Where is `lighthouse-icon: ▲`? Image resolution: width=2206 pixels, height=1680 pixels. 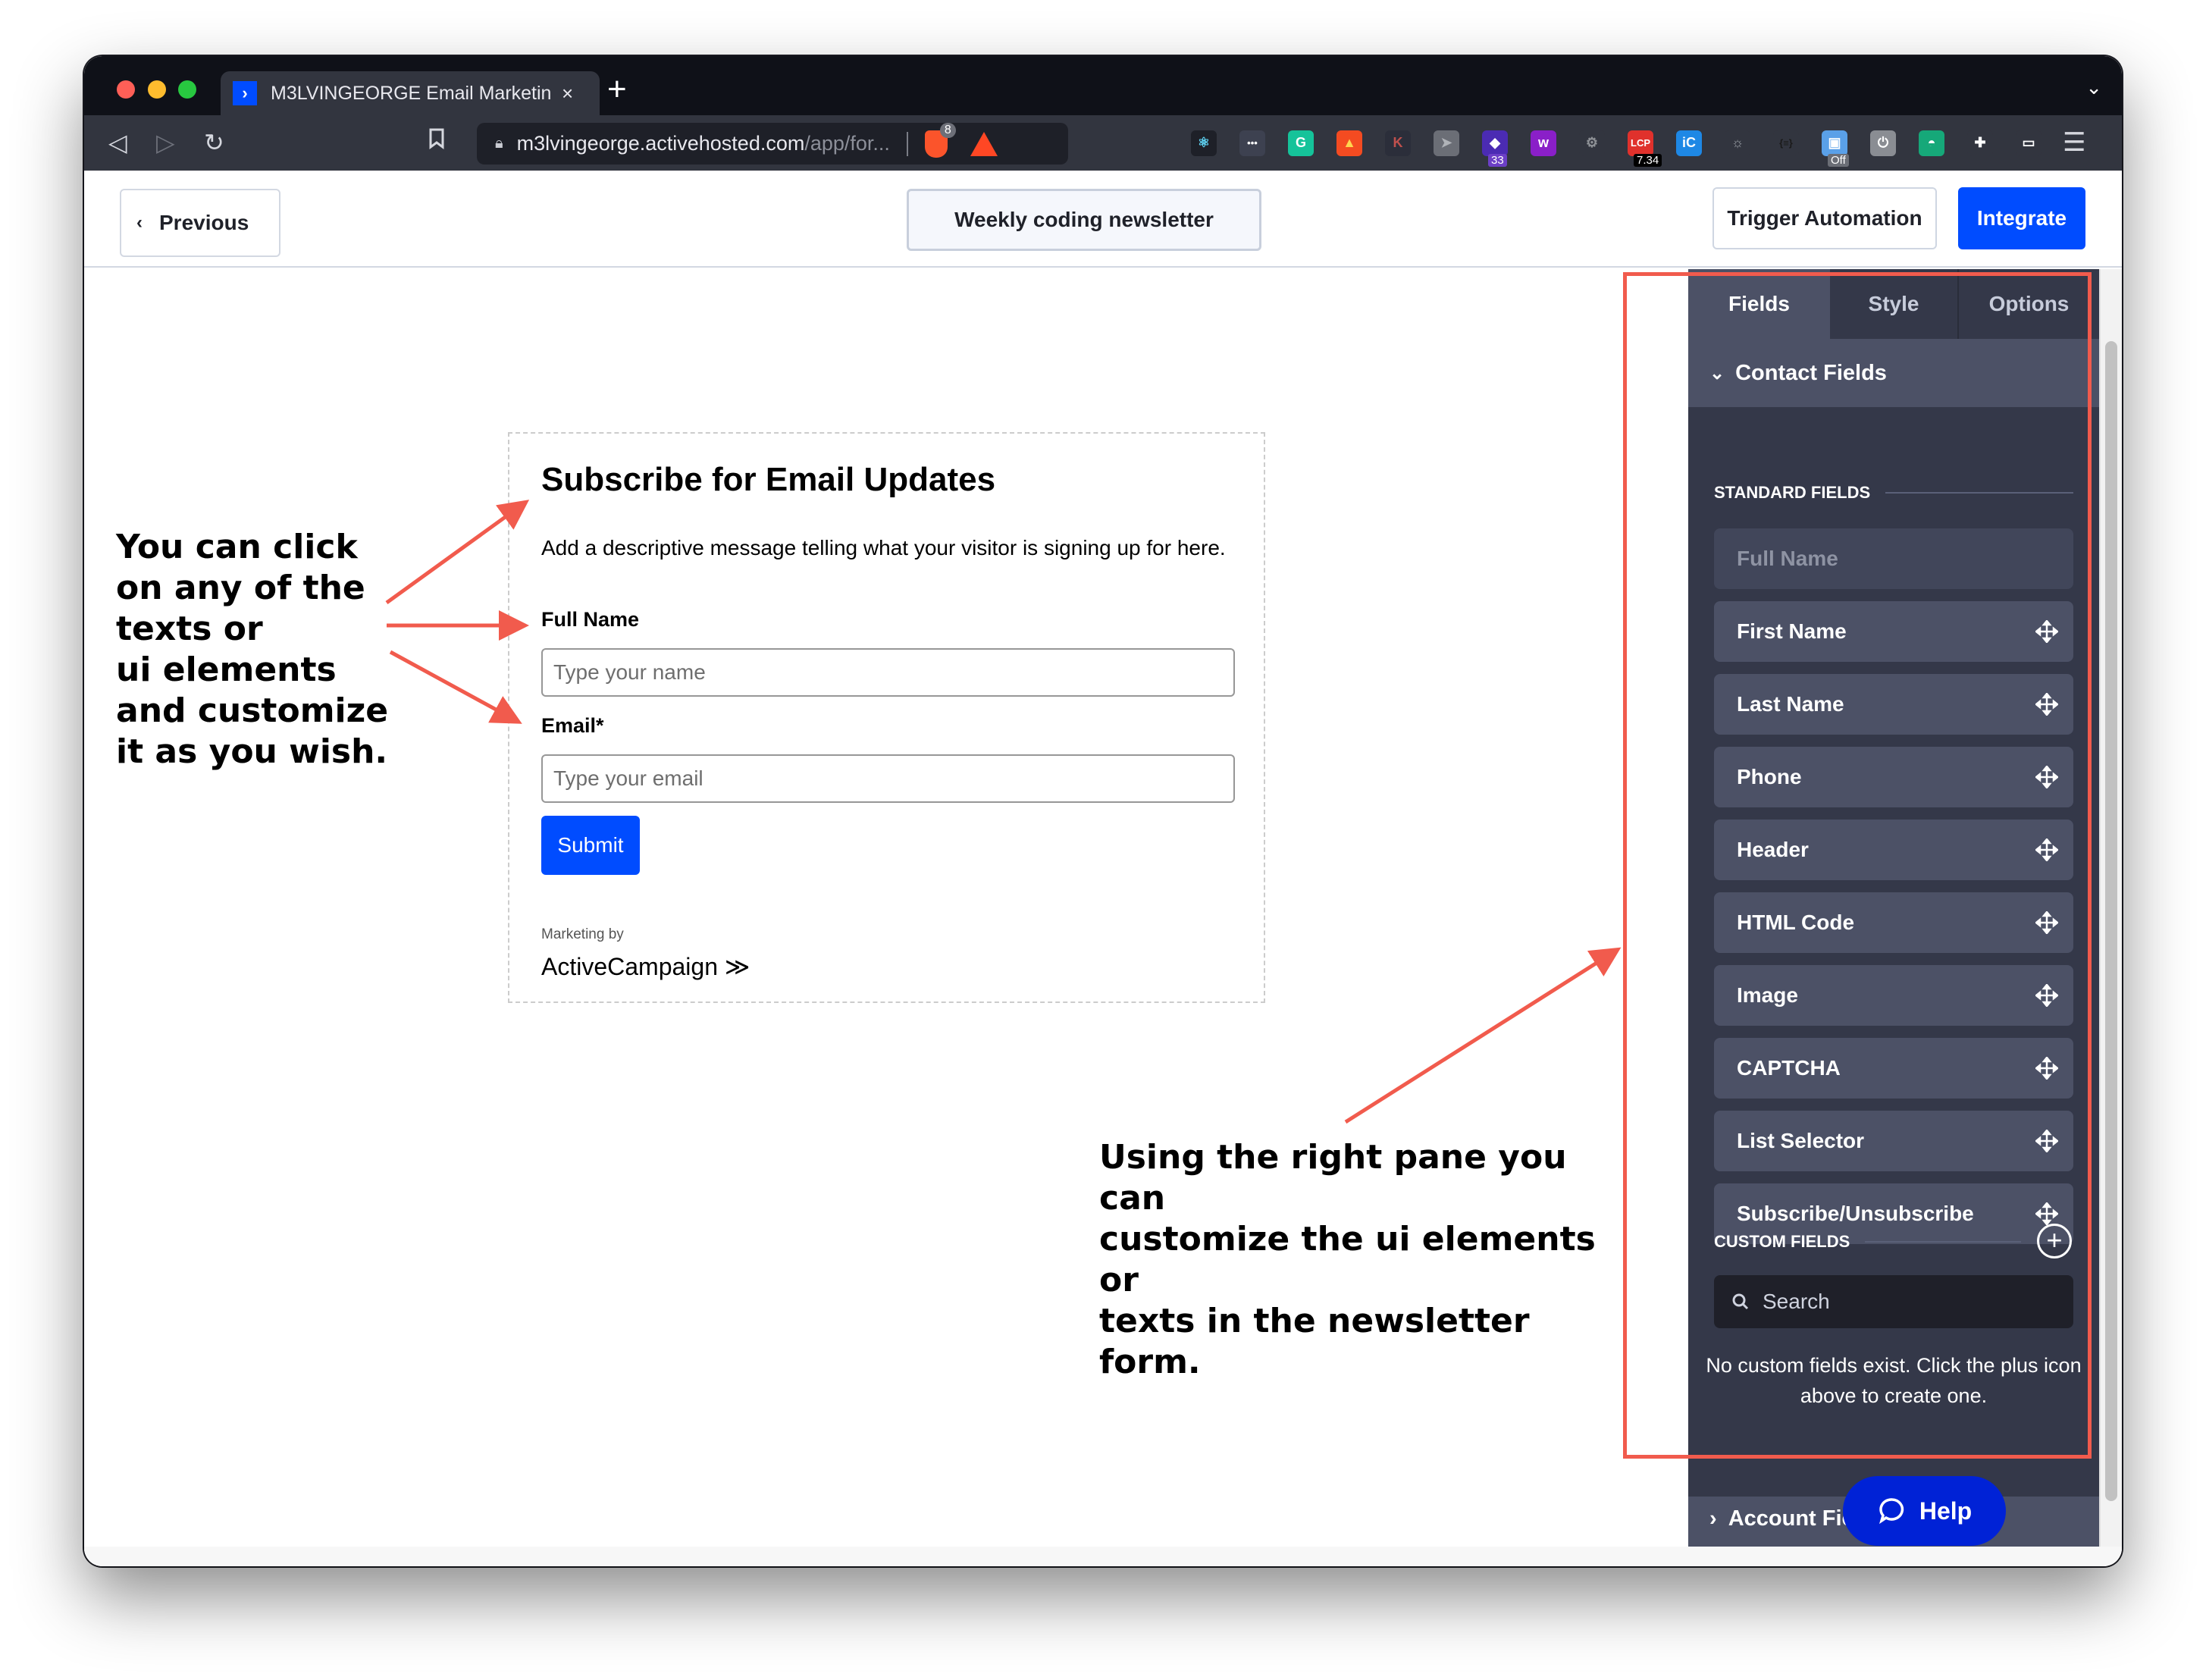 lighthouse-icon: ▲ is located at coordinates (1349, 143).